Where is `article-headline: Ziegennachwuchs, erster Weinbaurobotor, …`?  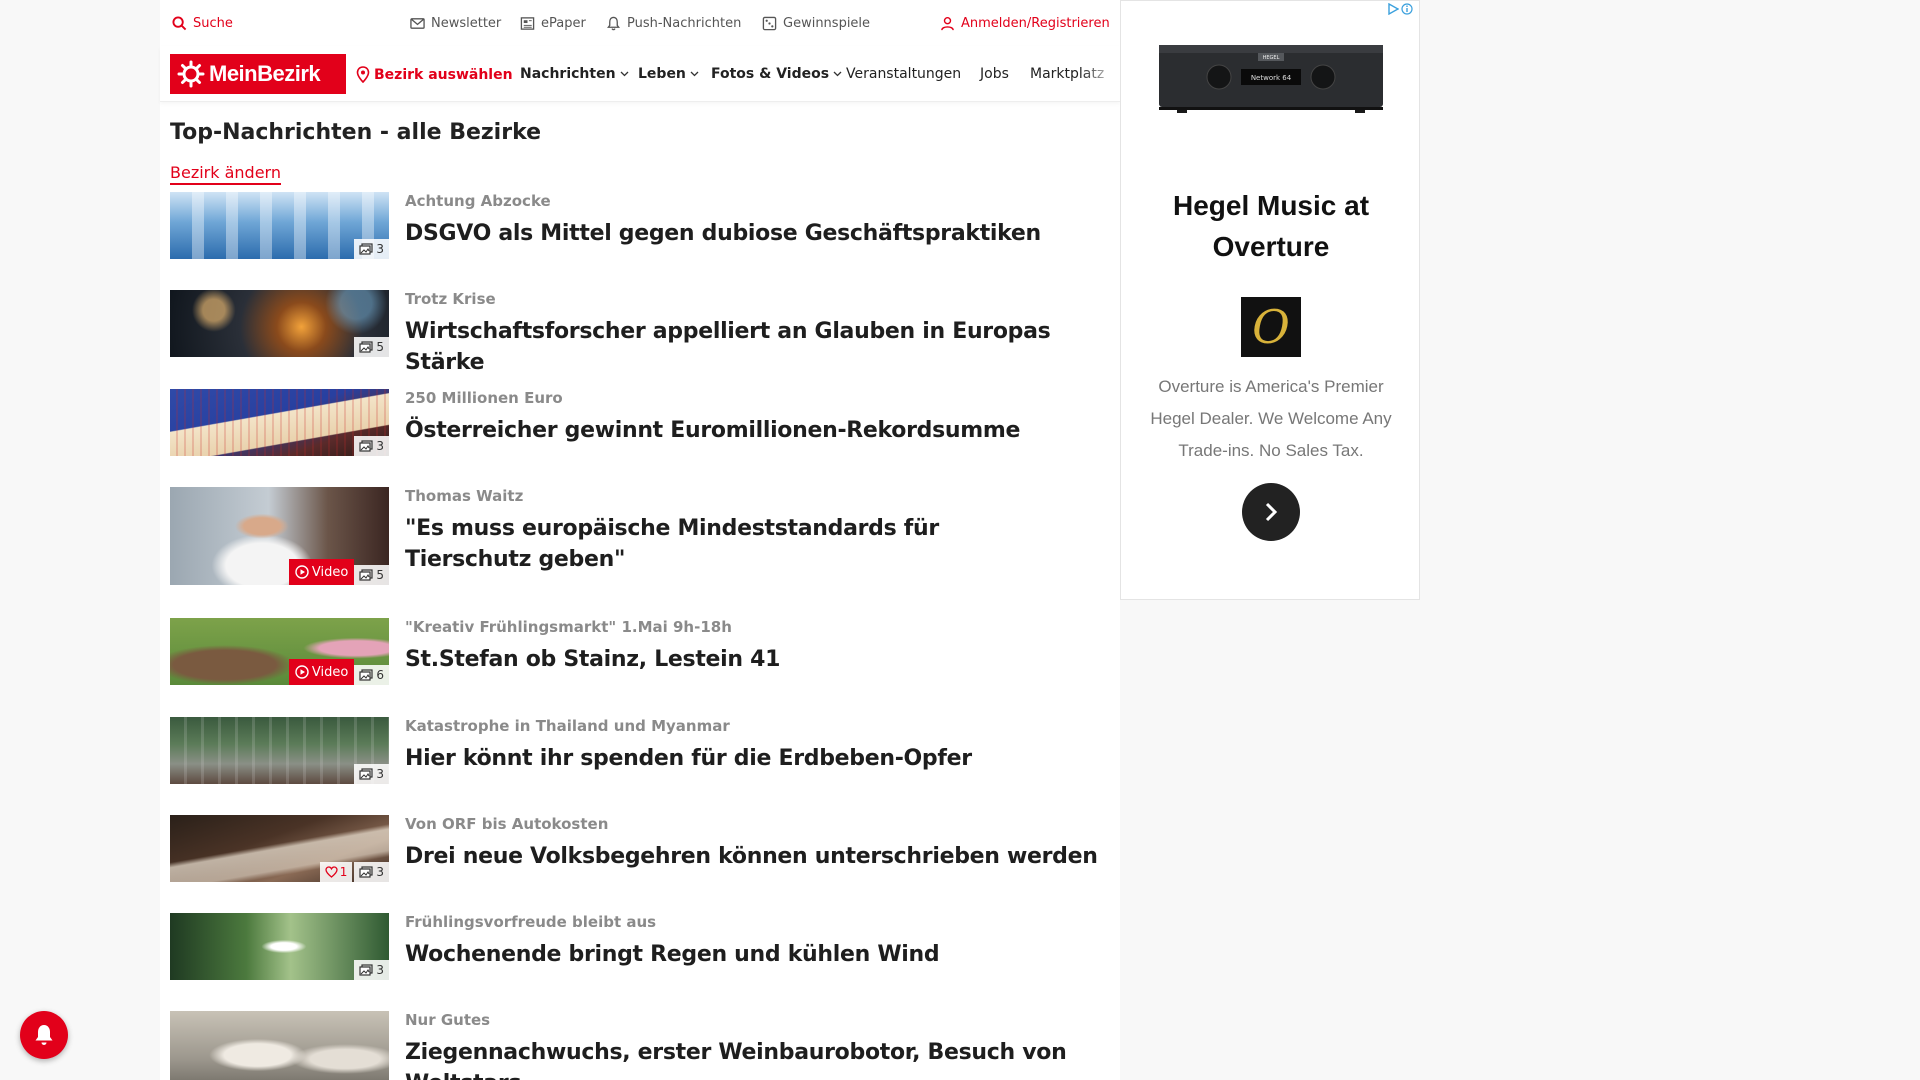
article-headline: Ziegennachwuchs, erster Weinbaurobotor, … is located at coordinates (752, 1058).